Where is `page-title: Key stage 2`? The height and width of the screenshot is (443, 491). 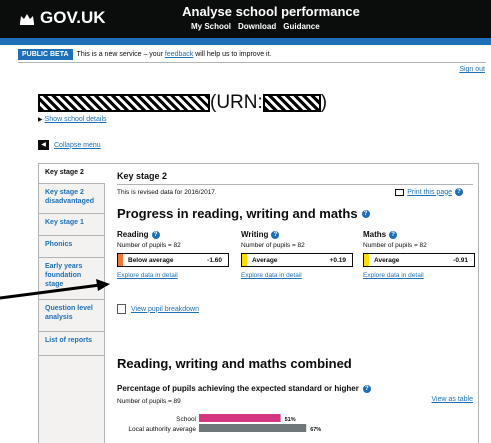
page-title: Key stage 2 is located at coordinates (142, 176).